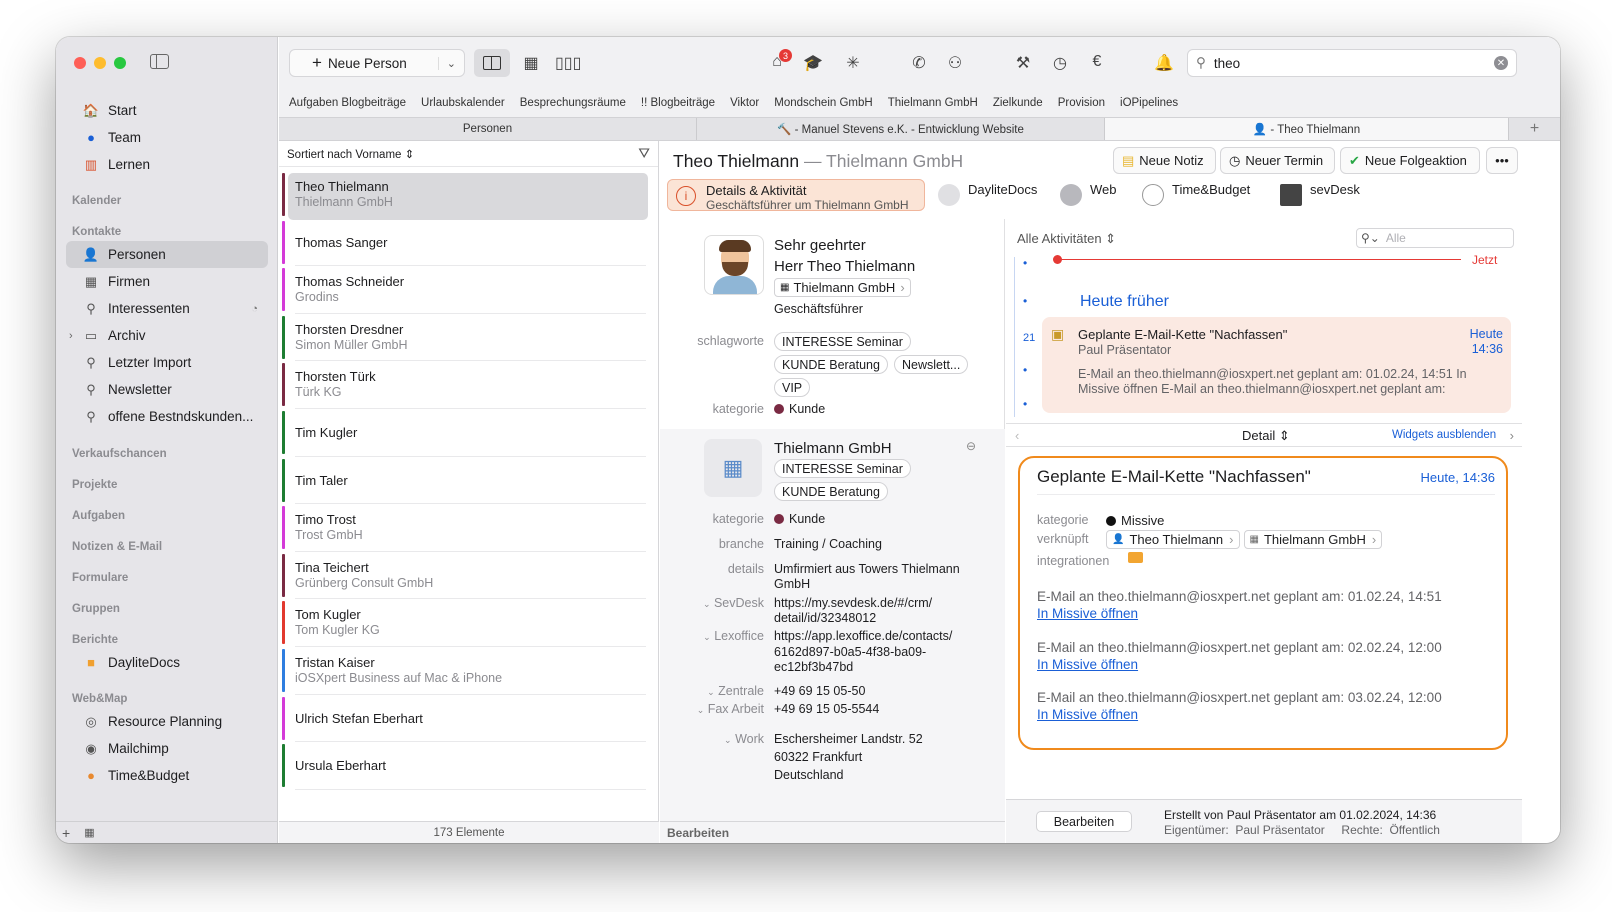 The height and width of the screenshot is (912, 1612). What do you see at coordinates (1444, 435) in the screenshot?
I see `hide-widgets-link: Widgets ausblenden` at bounding box center [1444, 435].